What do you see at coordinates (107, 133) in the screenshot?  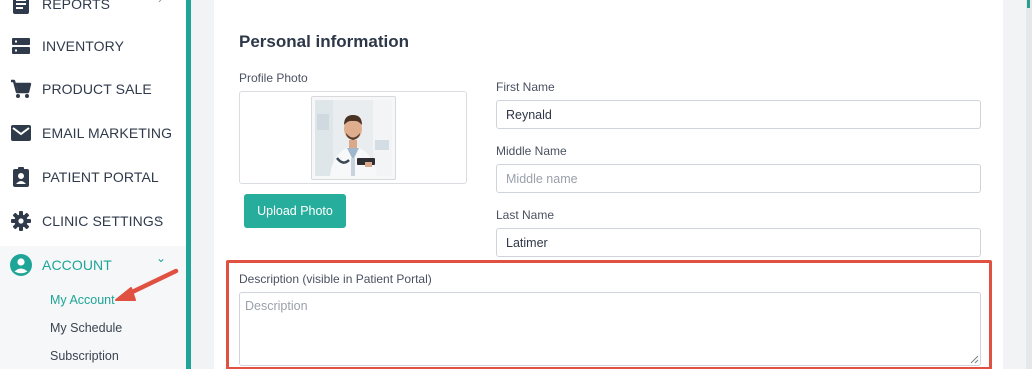 I see `sidebar-item-label: EMAIL MARKETING` at bounding box center [107, 133].